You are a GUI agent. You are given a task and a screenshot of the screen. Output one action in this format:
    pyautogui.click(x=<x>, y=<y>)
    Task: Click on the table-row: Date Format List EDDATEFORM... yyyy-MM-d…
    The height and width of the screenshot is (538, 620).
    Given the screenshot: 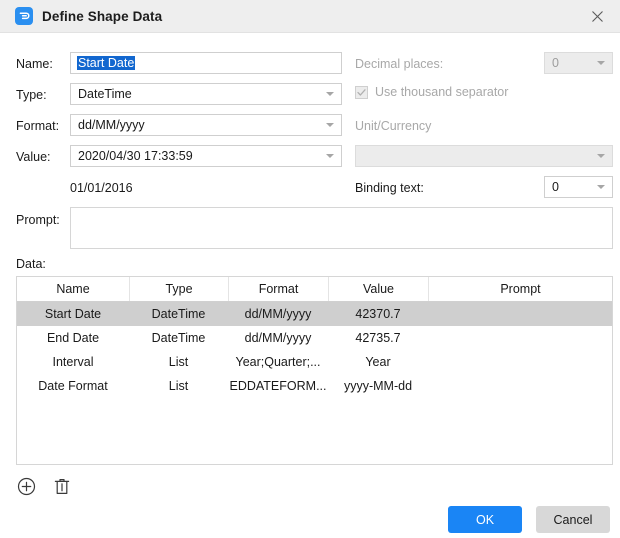 What is the action you would take?
    pyautogui.click(x=314, y=386)
    